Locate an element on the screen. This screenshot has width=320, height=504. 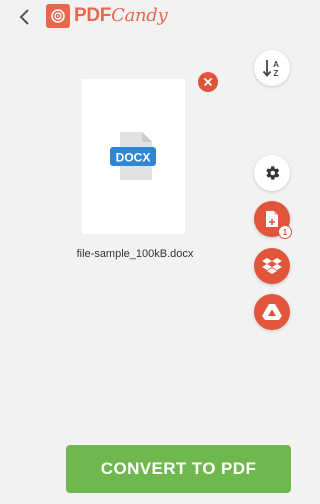
add-file-button: 1 is located at coordinates (273, 220).